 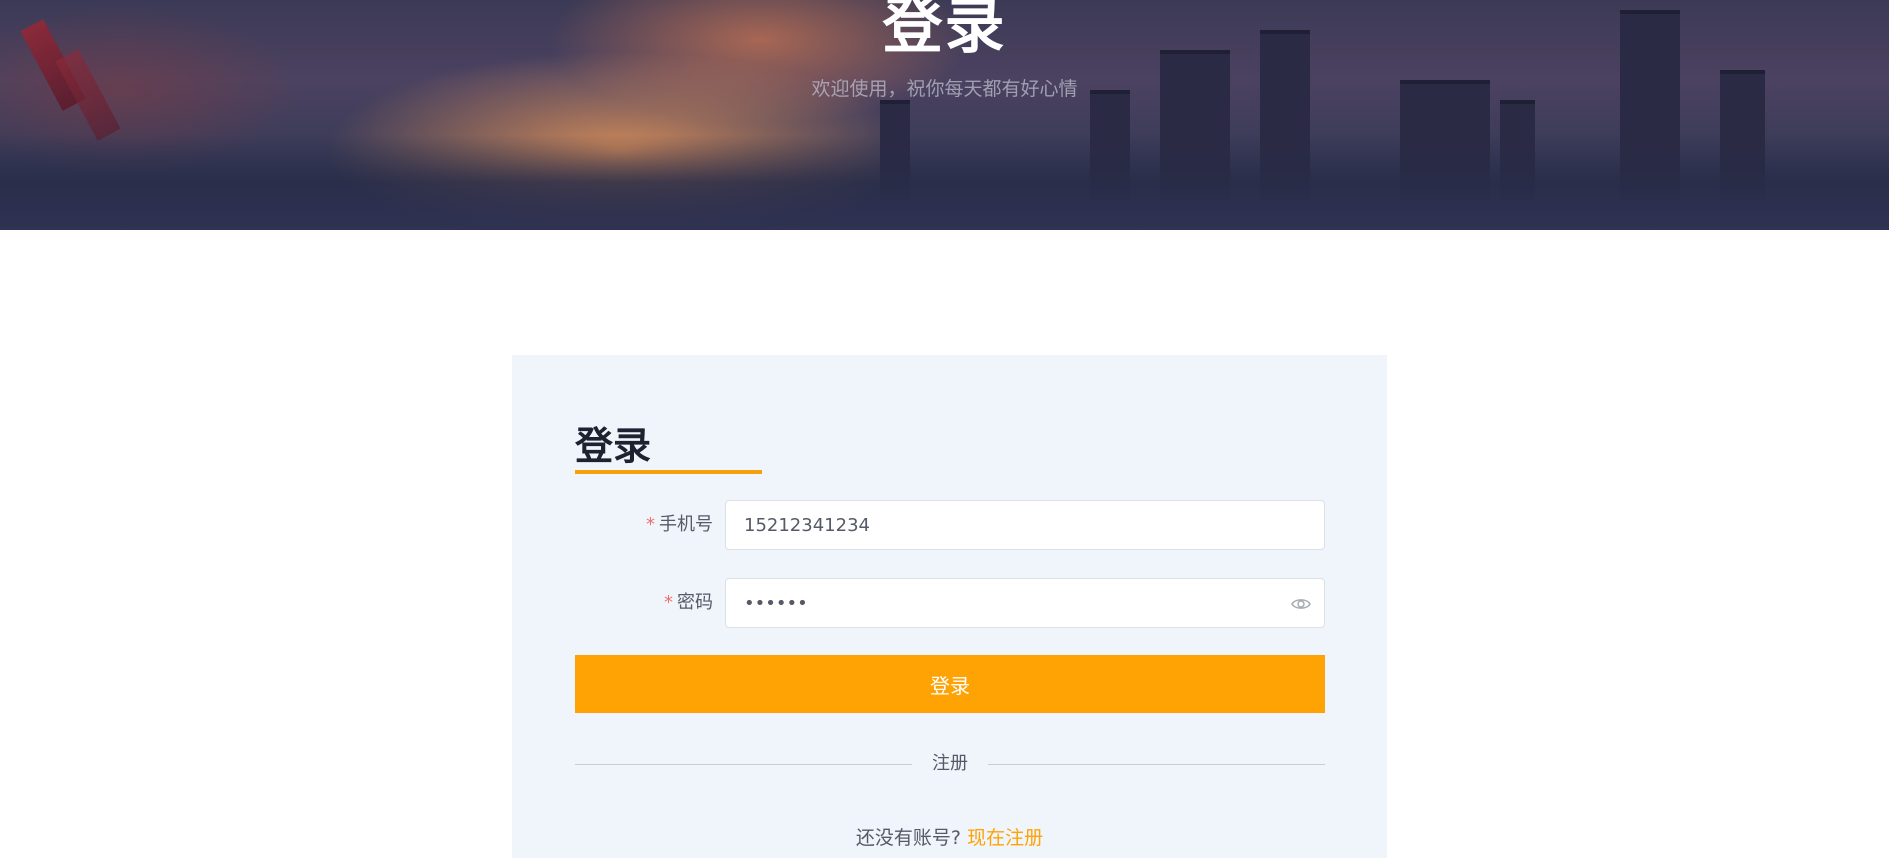 I want to click on phone-label-text: 手机号, so click(x=686, y=524).